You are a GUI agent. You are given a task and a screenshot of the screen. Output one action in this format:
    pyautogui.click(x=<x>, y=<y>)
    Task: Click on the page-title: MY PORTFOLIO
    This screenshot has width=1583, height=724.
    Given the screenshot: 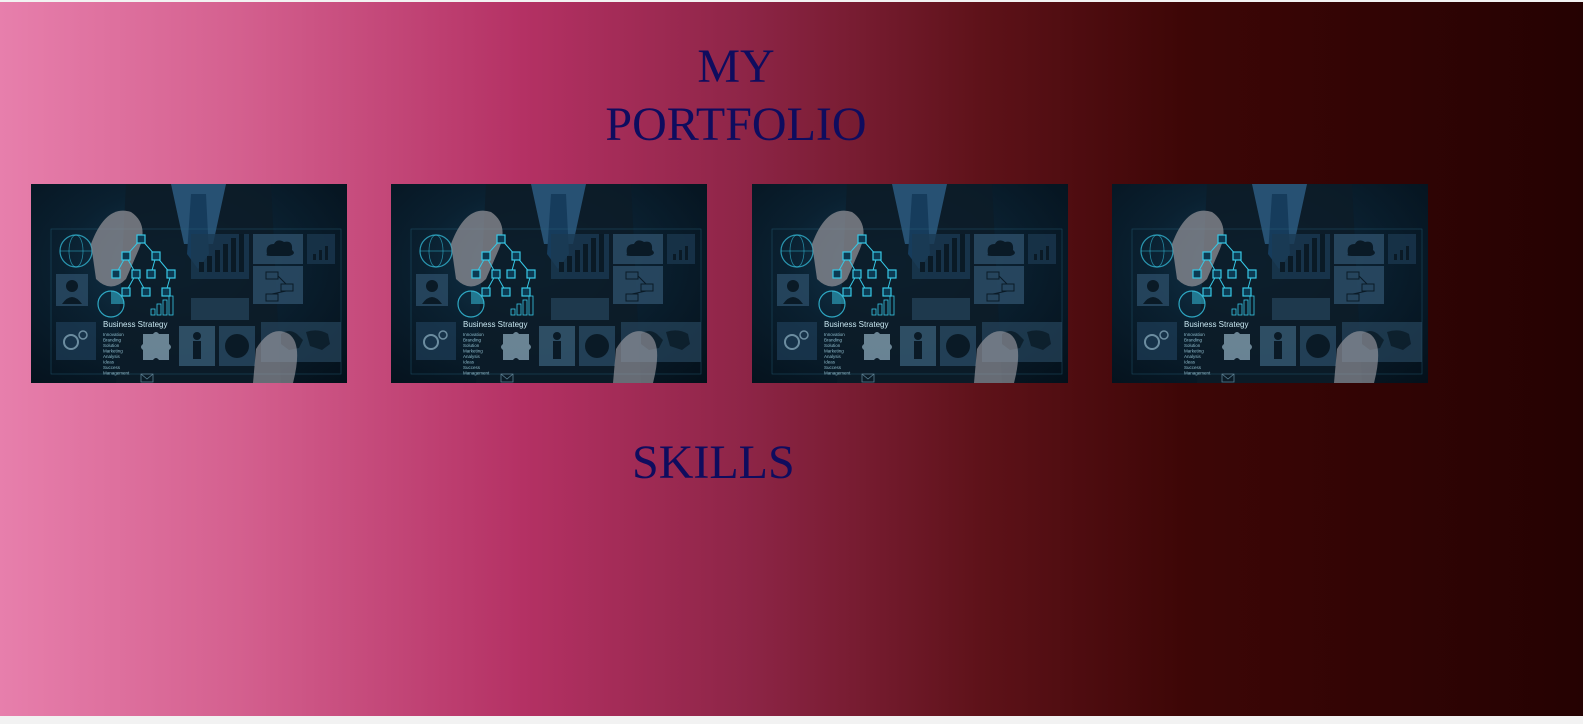 What is the action you would take?
    pyautogui.click(x=736, y=96)
    